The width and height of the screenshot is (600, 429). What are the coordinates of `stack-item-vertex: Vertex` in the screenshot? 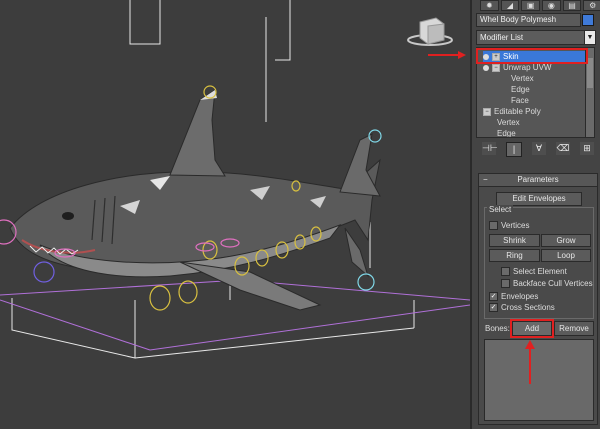 It's located at (522, 78).